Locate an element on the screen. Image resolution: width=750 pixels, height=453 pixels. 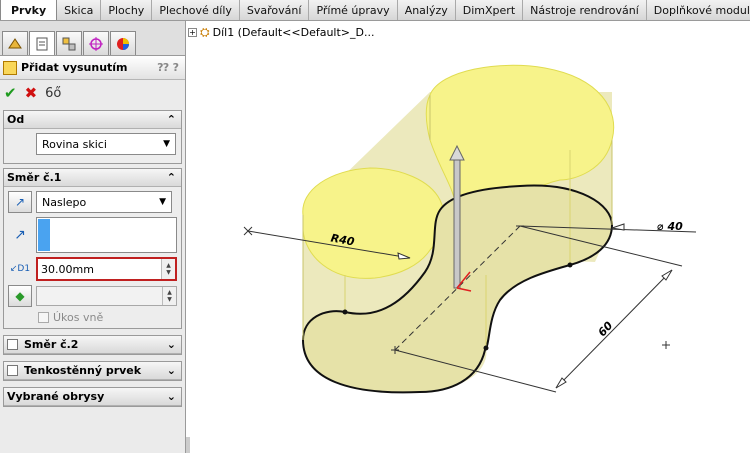
depth-drag-handle is located at coordinates (457, 224).